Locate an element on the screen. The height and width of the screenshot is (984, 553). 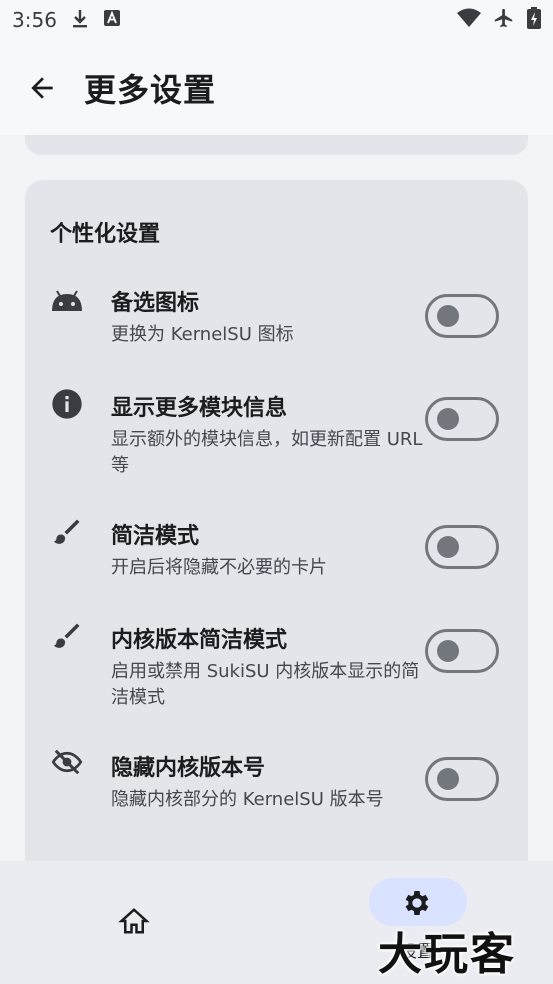
setting-simple-mode: 简洁模式 开启后将隐藏不必要的卡片 is located at coordinates (276, 553).